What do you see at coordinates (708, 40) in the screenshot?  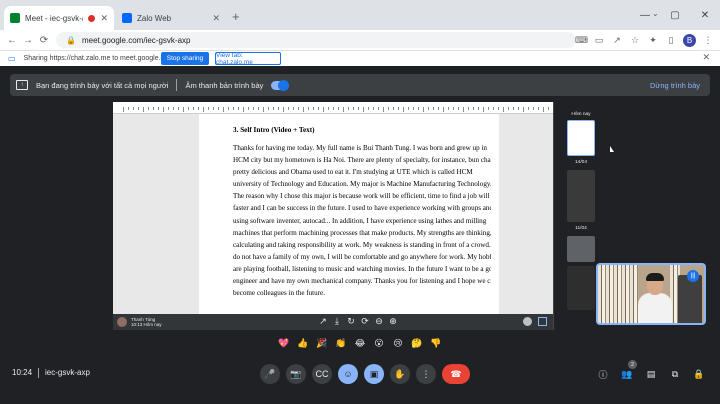 I see `menu-icon: ⋮` at bounding box center [708, 40].